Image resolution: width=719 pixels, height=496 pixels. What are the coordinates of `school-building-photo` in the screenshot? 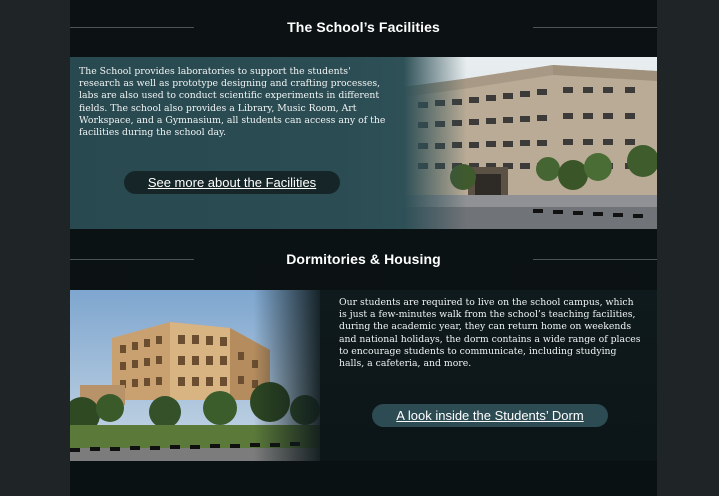 It's located at (530, 143).